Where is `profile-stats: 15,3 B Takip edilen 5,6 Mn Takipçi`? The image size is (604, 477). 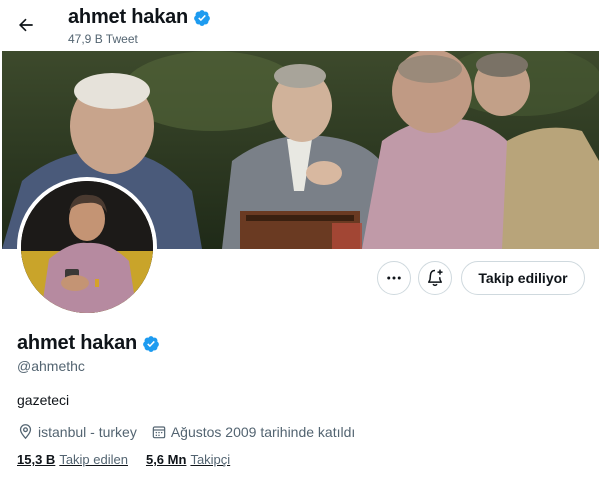
profile-stats: 15,3 B Takip edilen 5,6 Mn Takipçi is located at coordinates (132, 459).